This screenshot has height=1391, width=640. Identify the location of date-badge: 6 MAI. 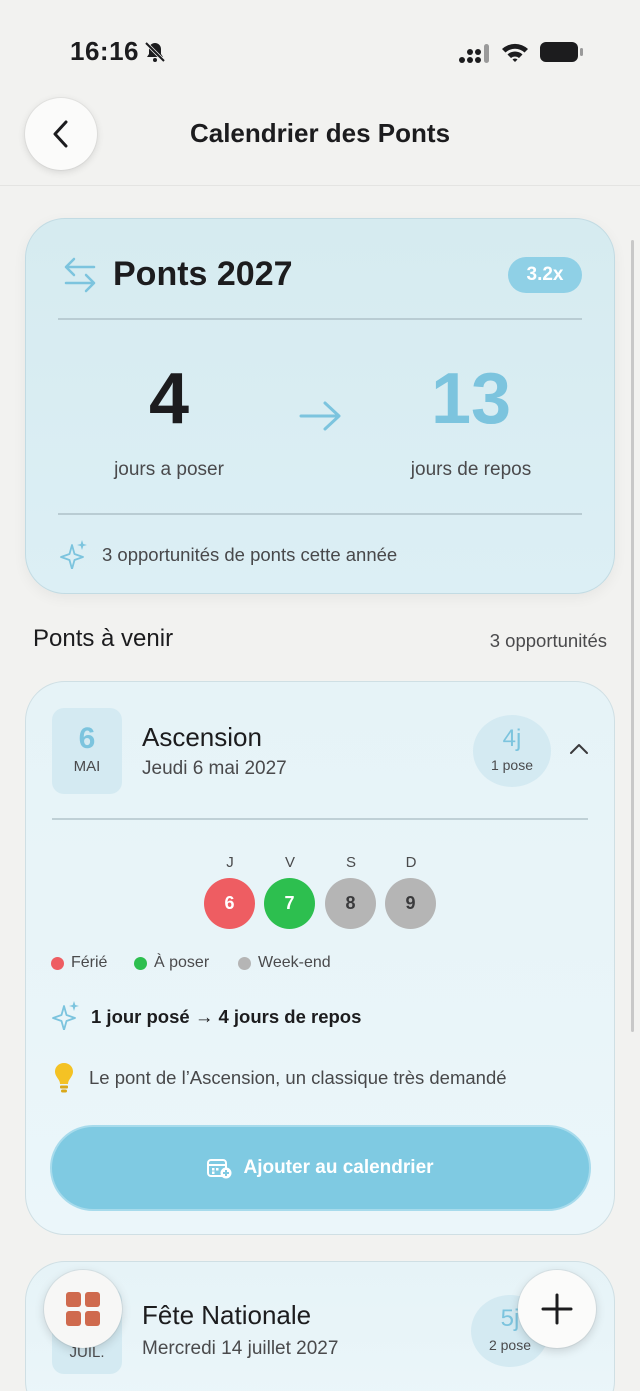
(87, 751).